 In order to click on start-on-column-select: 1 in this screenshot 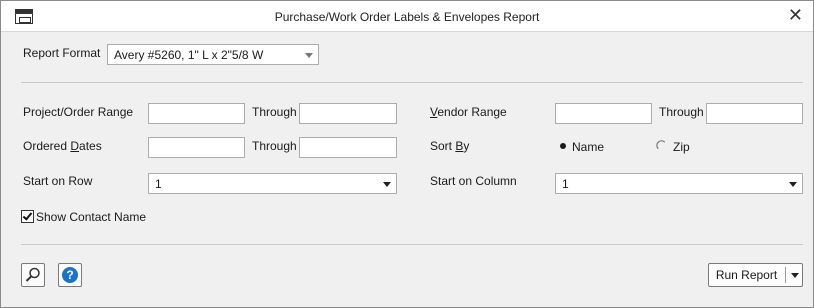, I will do `click(679, 183)`.